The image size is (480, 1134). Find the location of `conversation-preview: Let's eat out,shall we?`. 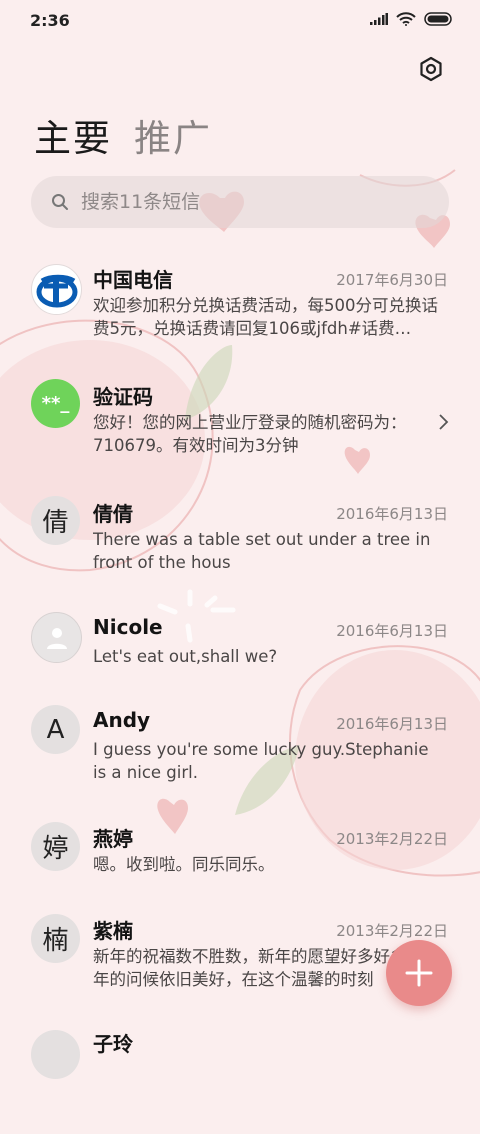

conversation-preview: Let's eat out,shall we? is located at coordinates (185, 656).